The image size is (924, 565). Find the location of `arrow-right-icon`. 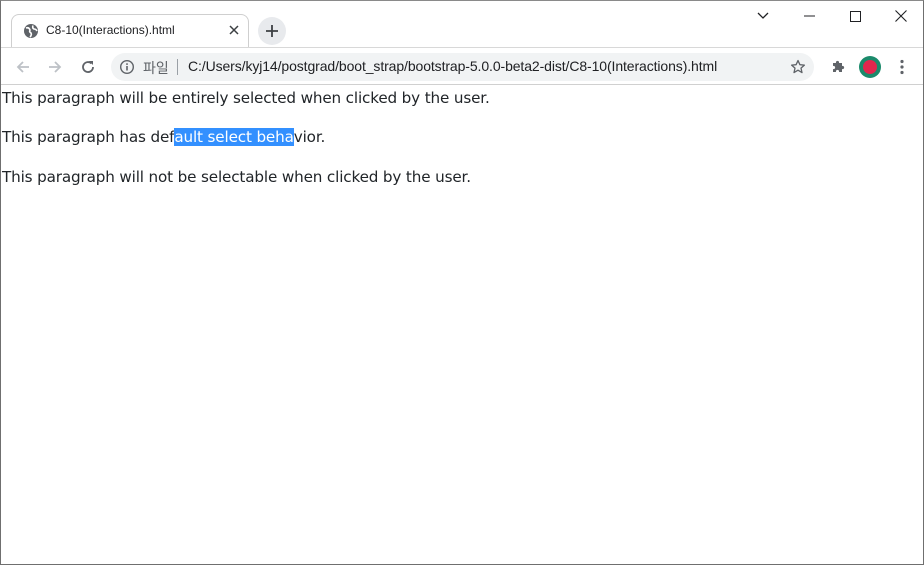

arrow-right-icon is located at coordinates (55, 67).